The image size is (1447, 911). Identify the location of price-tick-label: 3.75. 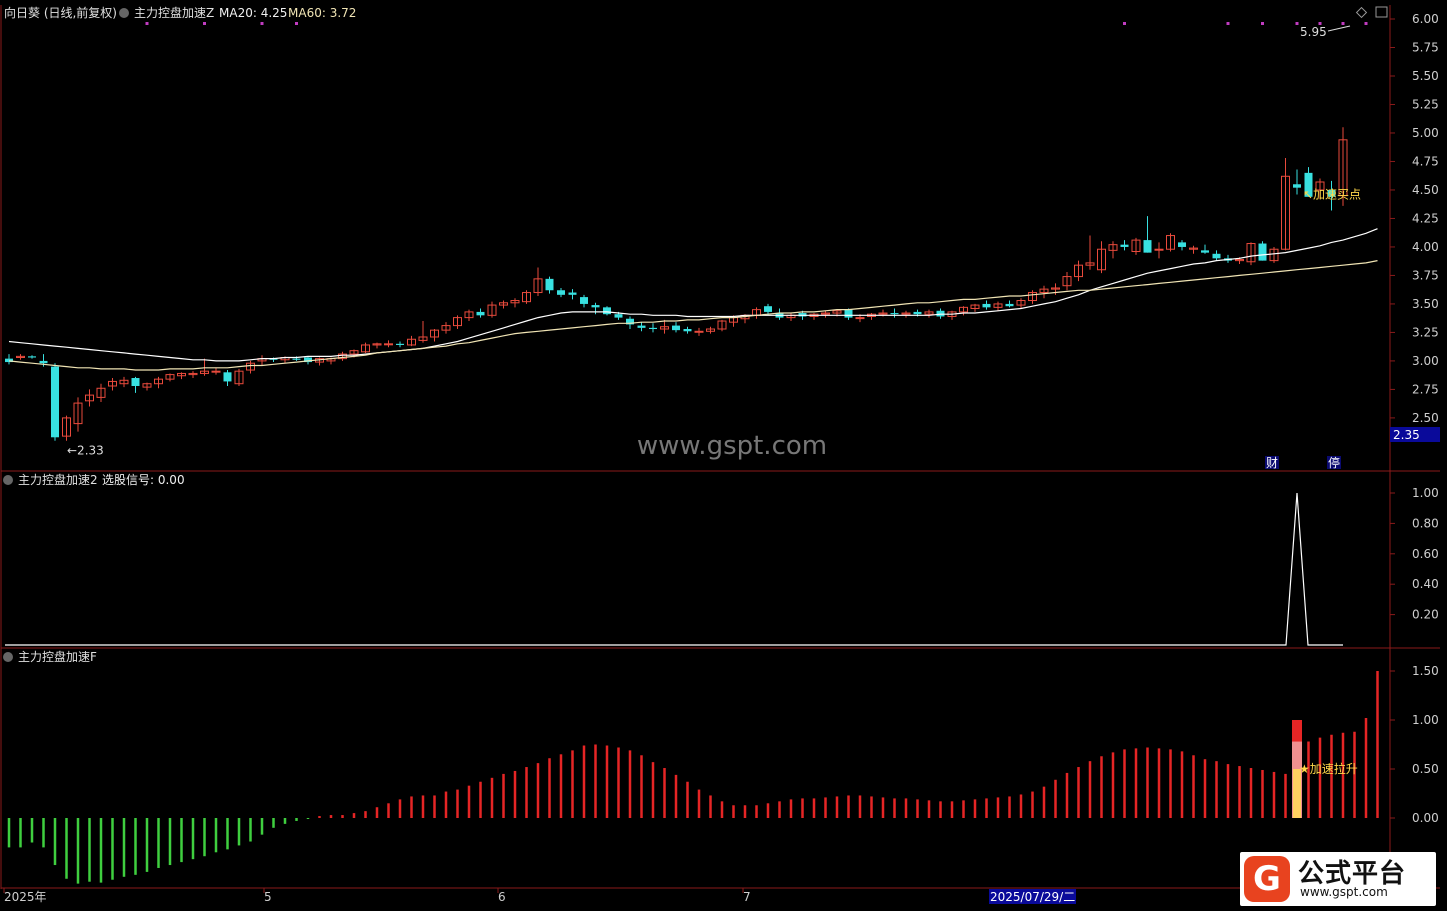
(1425, 275).